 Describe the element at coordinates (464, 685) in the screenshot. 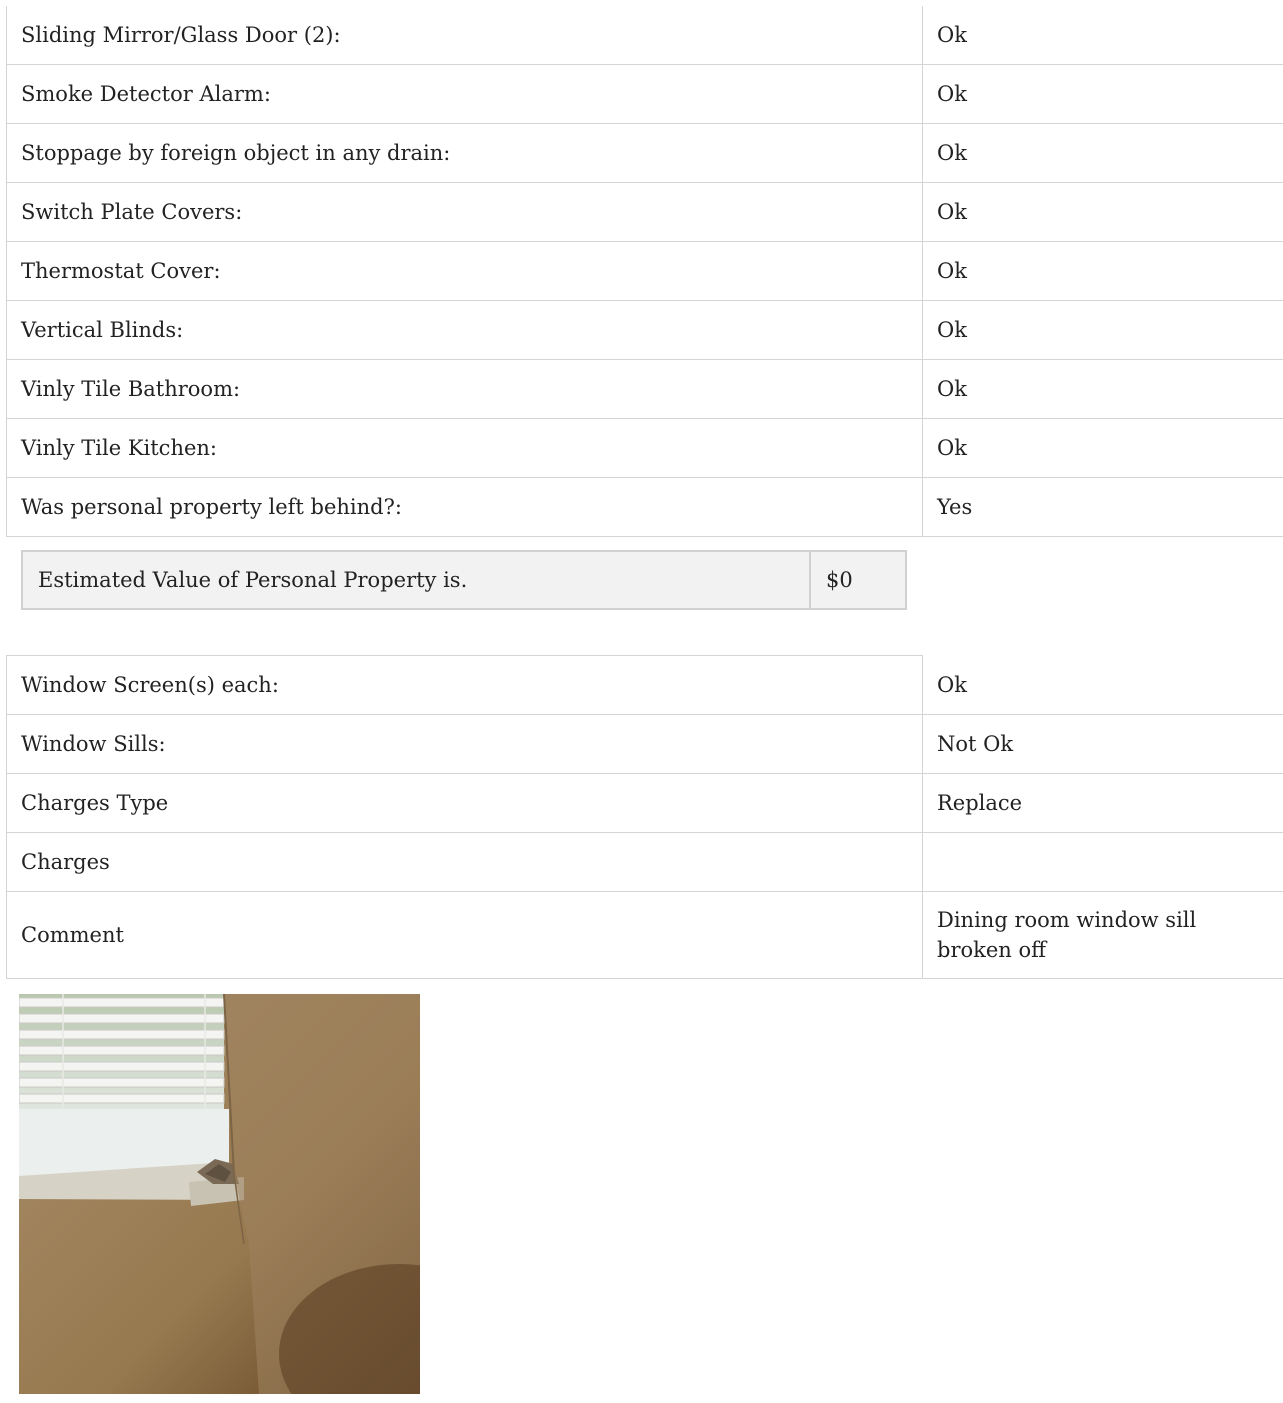

I see `item-label: Window Screen(s) each:` at that location.